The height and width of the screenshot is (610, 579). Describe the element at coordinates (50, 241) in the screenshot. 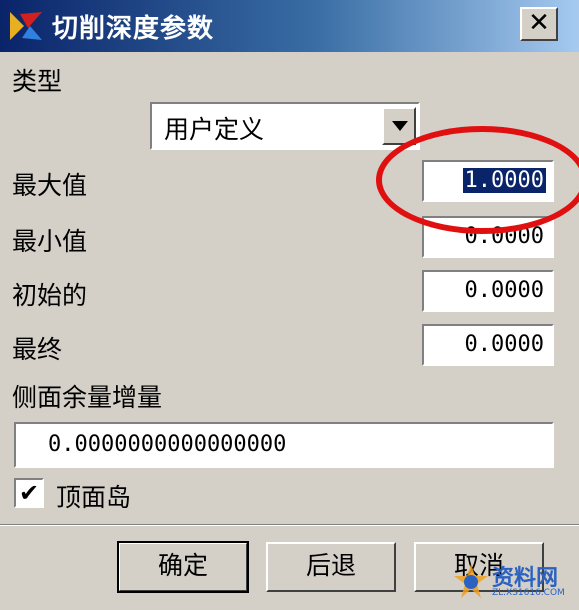

I see `min-value-label: 最小值` at that location.